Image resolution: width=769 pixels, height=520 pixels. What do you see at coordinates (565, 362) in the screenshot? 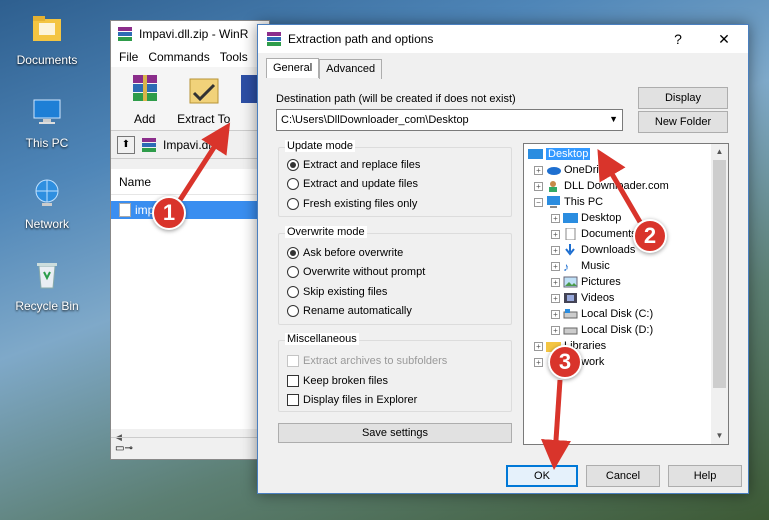
I see `step-marker-3: 3` at bounding box center [565, 362].